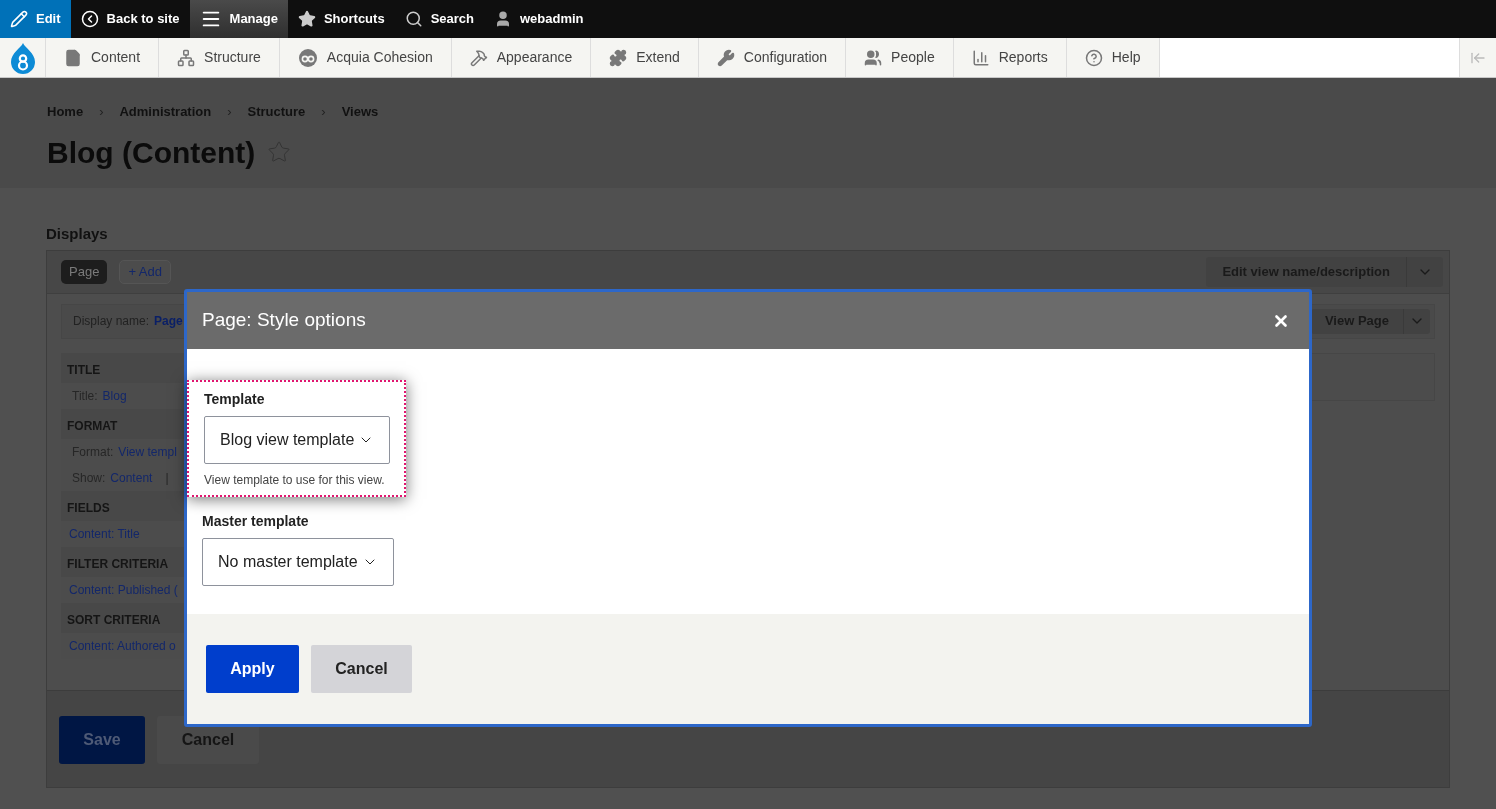  I want to click on field-label: Template, so click(235, 399).